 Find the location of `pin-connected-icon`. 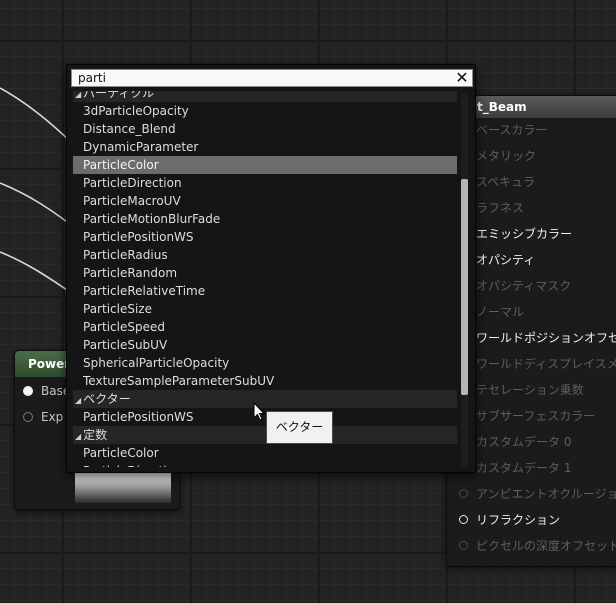

pin-connected-icon is located at coordinates (28, 391).